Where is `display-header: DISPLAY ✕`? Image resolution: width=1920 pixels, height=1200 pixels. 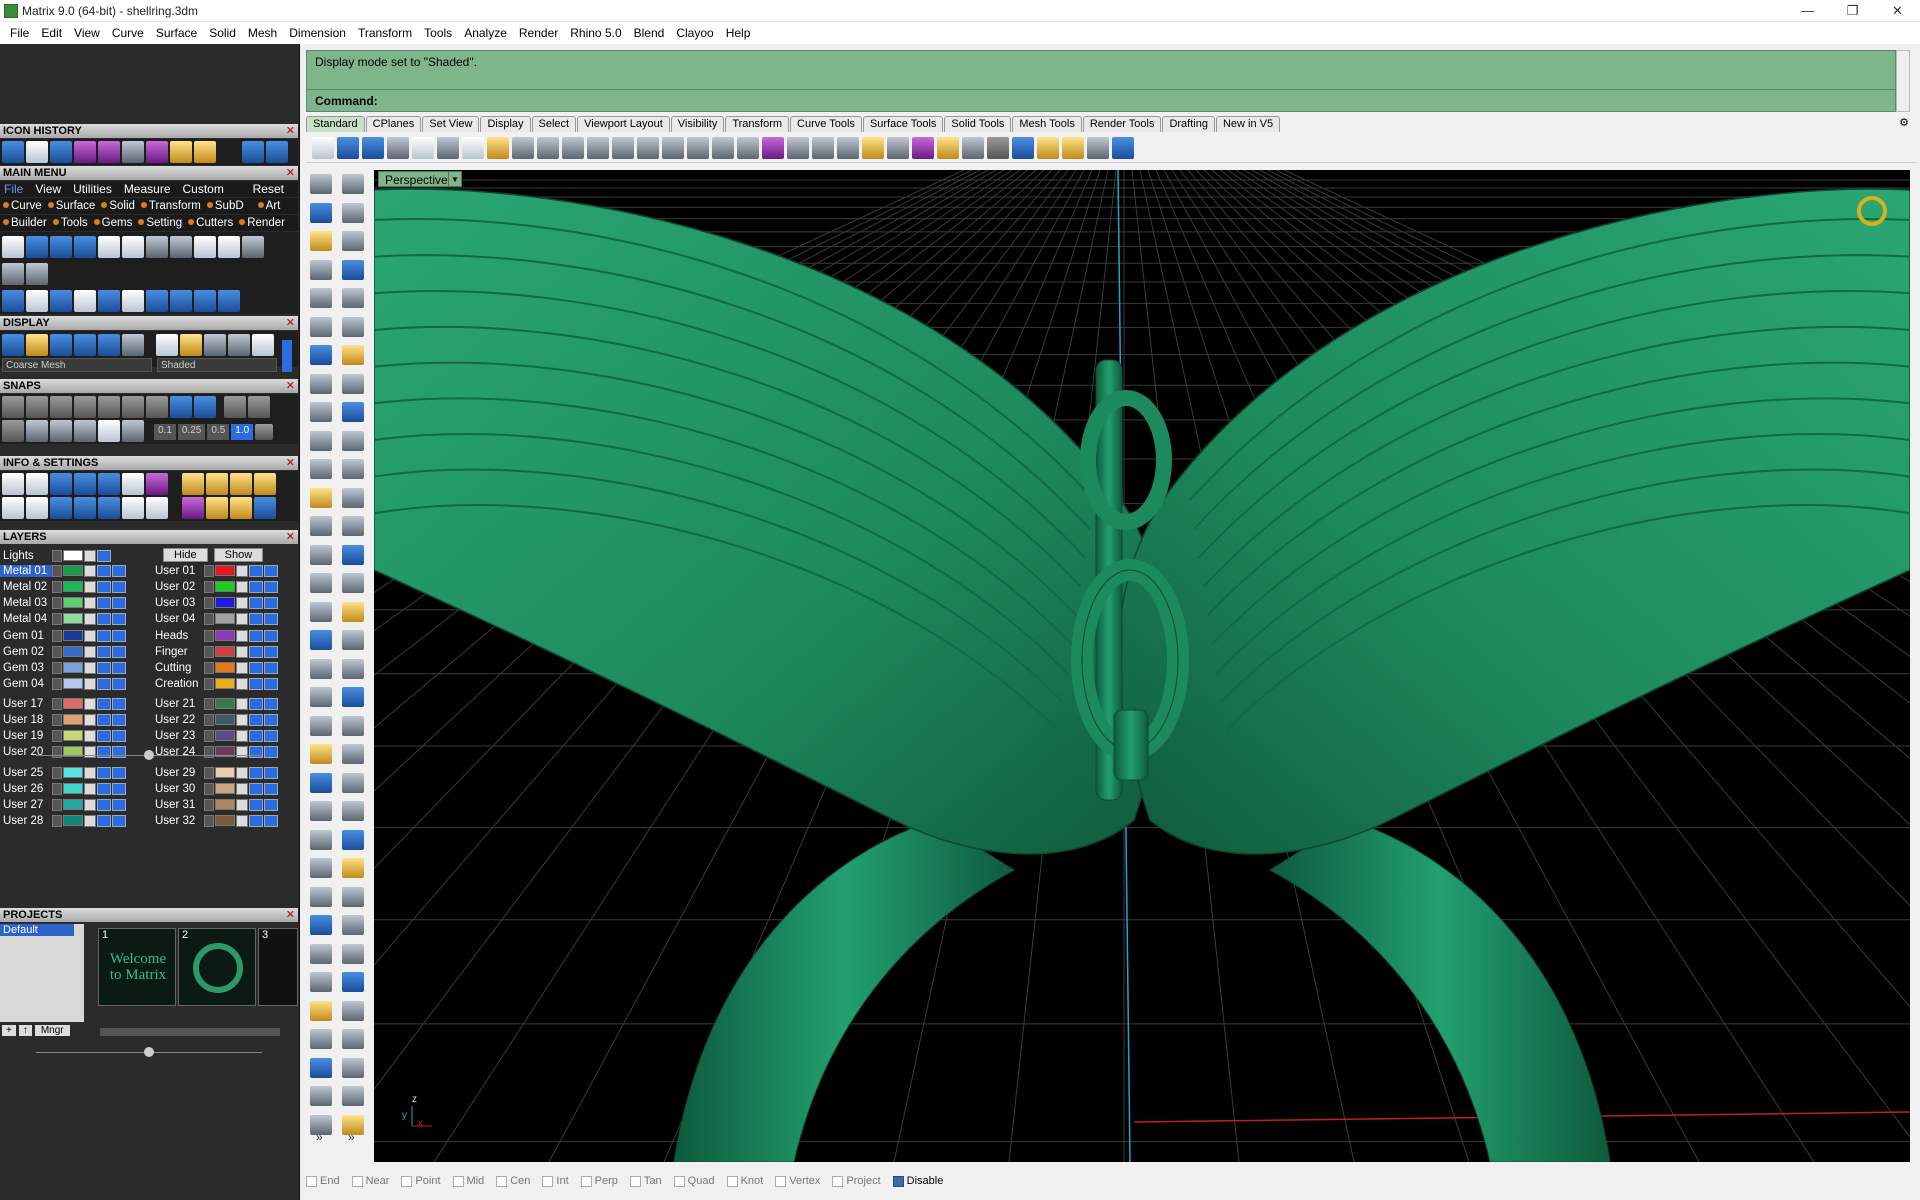
display-header: DISPLAY ✕ is located at coordinates (149, 323).